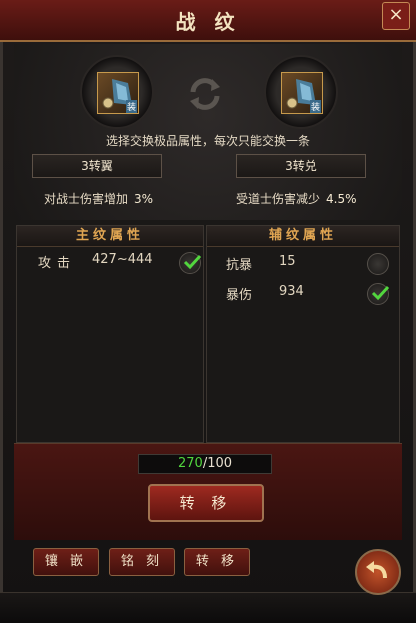 This screenshot has width=416, height=623. What do you see at coordinates (97, 166) in the screenshot?
I see `left-item-tag: 3转翼` at bounding box center [97, 166].